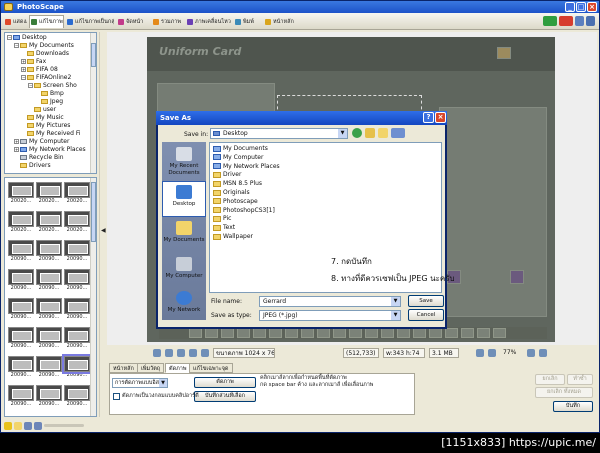  What do you see at coordinates (573, 406) in the screenshot?
I see `save-button: บันทึก` at bounding box center [573, 406].